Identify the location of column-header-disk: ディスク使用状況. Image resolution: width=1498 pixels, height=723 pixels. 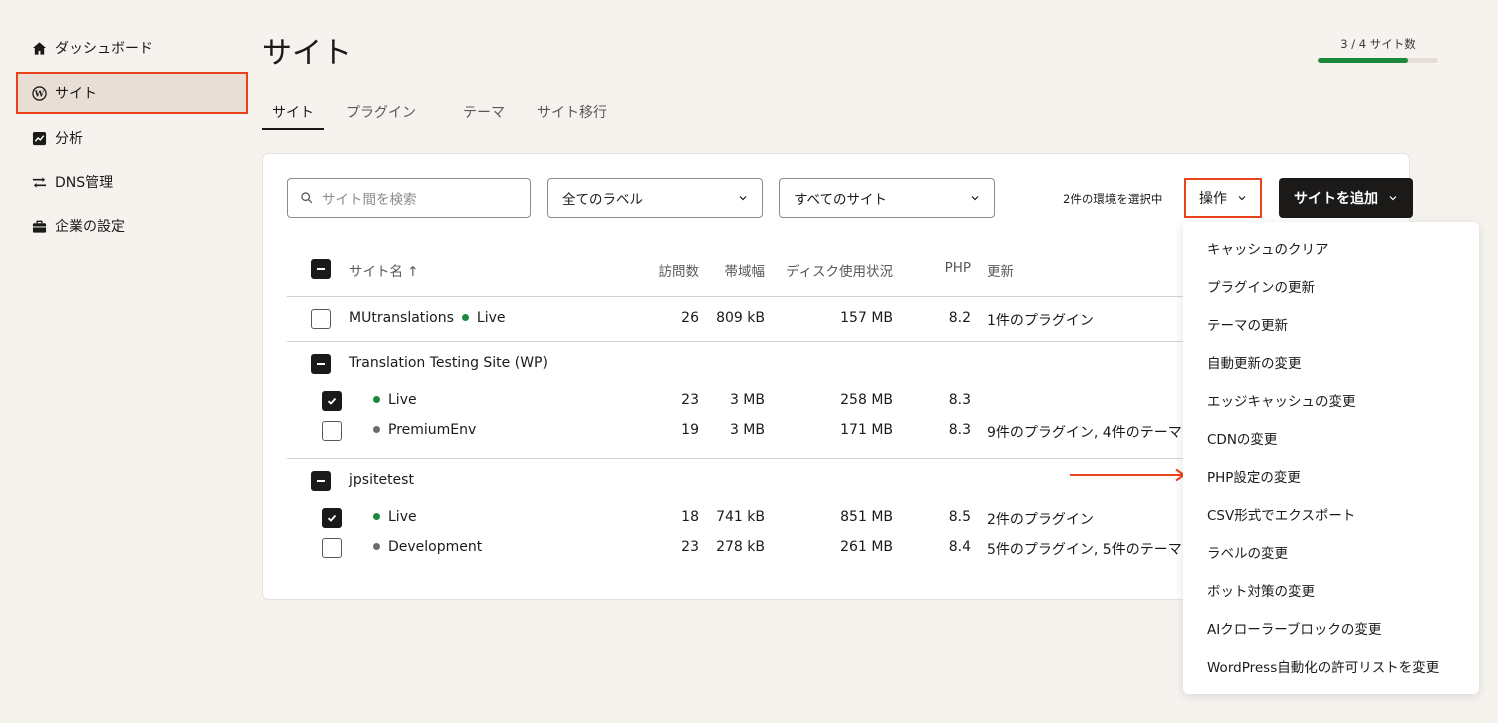
(833, 270).